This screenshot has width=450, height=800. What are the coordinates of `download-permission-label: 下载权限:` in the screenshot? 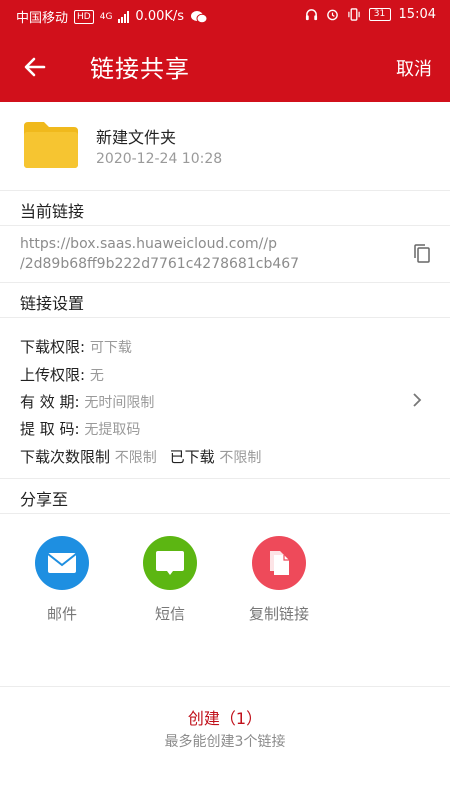 It's located at (53, 347).